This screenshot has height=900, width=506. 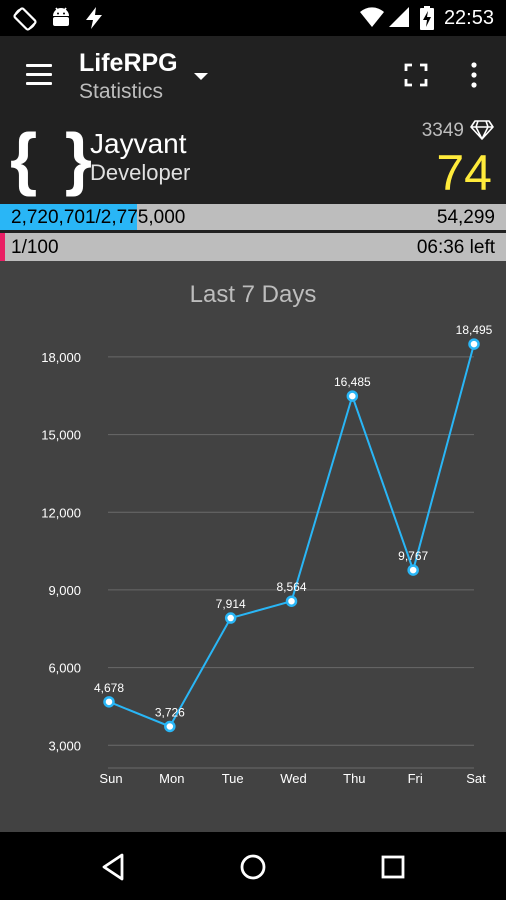 I want to click on app-subtitle: Statistics, so click(x=121, y=91).